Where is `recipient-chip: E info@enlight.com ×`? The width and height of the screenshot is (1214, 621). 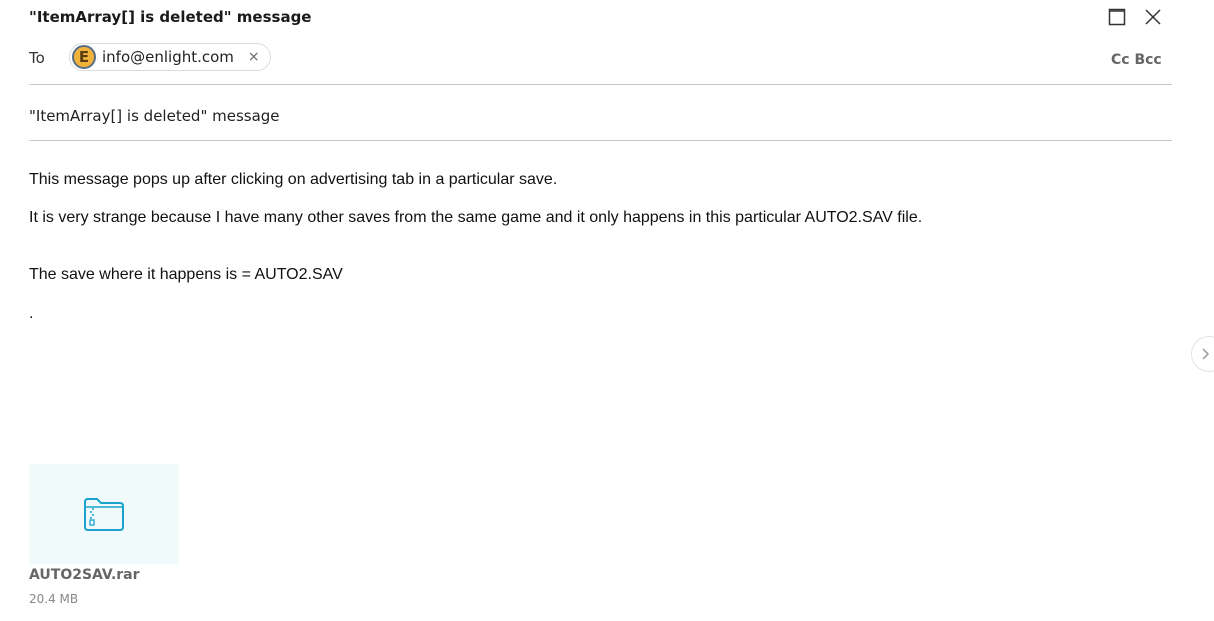 recipient-chip: E info@enlight.com × is located at coordinates (170, 57).